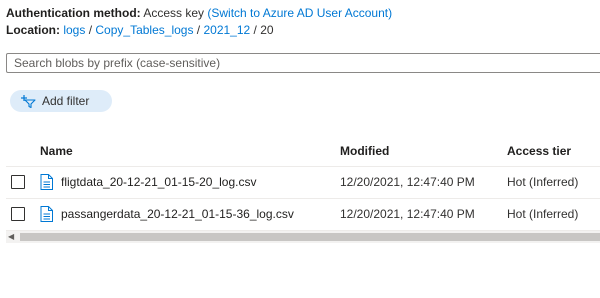  What do you see at coordinates (158, 182) in the screenshot?
I see `blob-name: fligtdata_20-12-21_01-15-20_log.csv` at bounding box center [158, 182].